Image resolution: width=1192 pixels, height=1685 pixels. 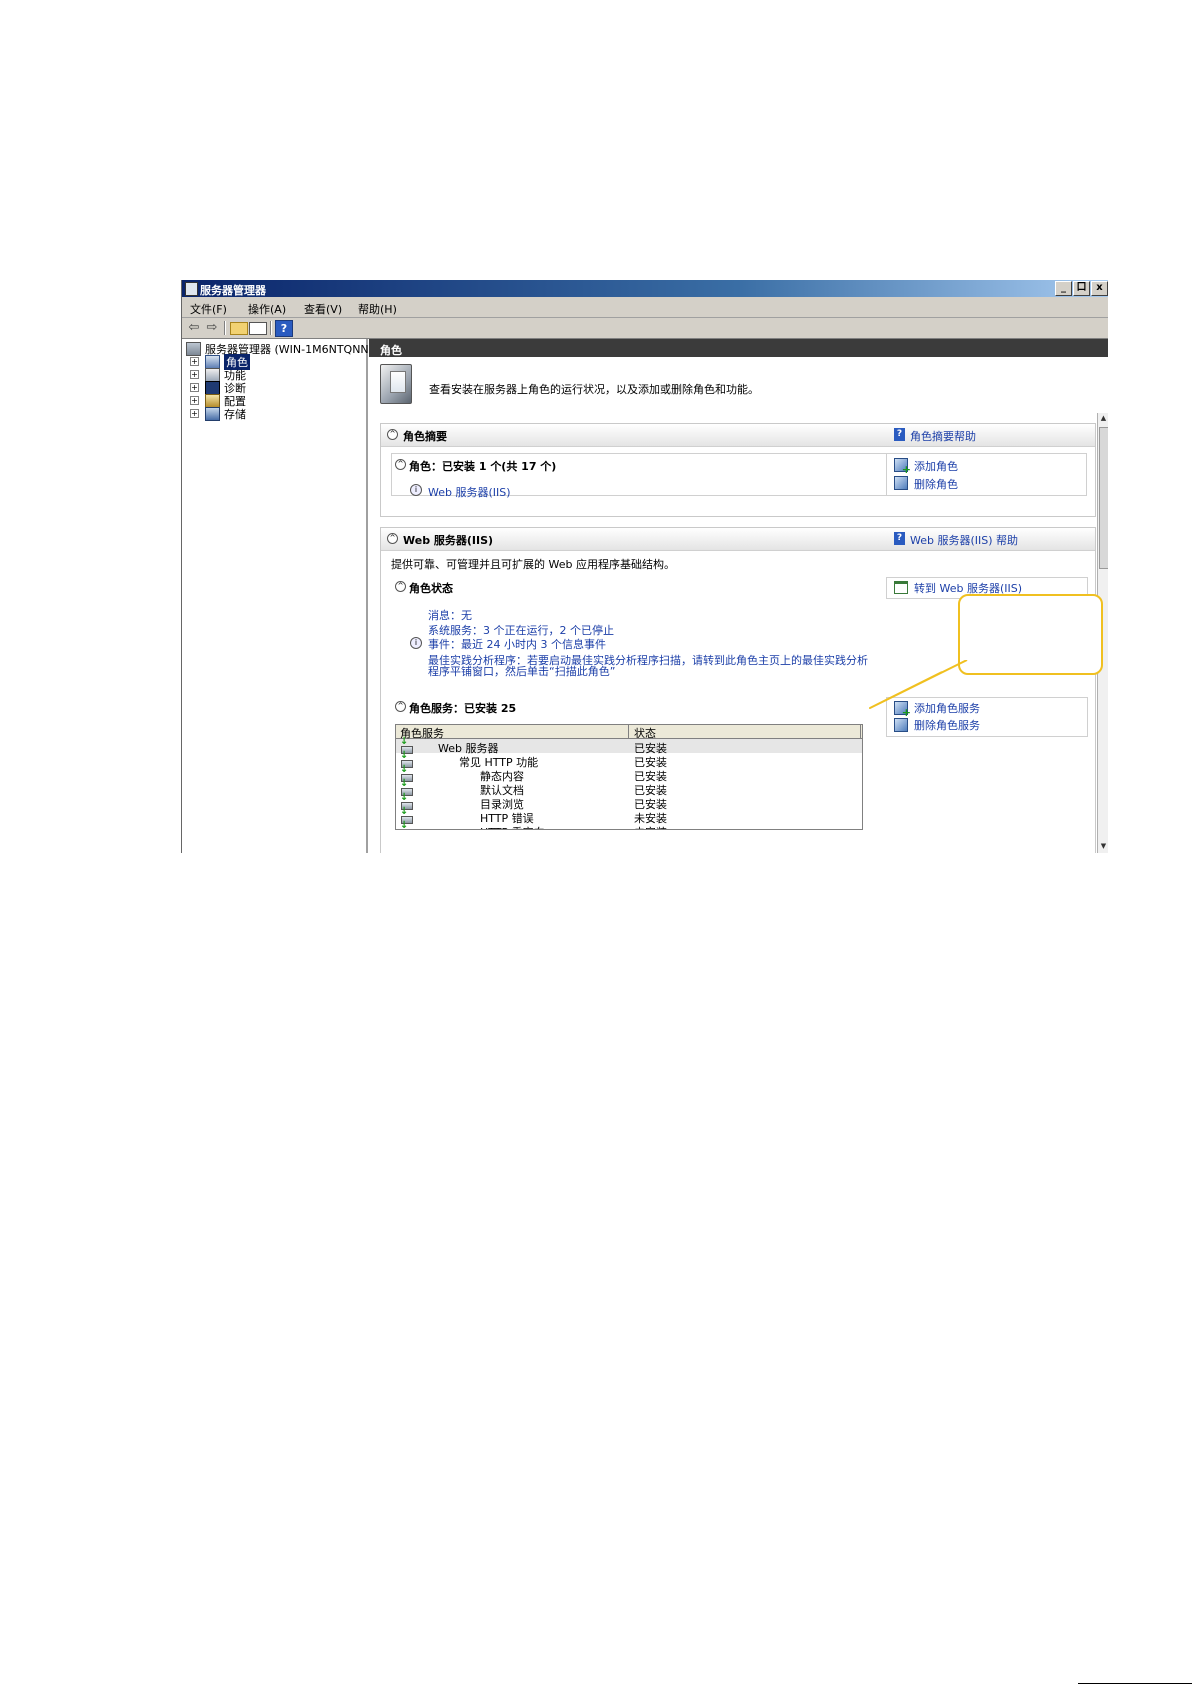 I want to click on show-hide-icon, so click(x=258, y=328).